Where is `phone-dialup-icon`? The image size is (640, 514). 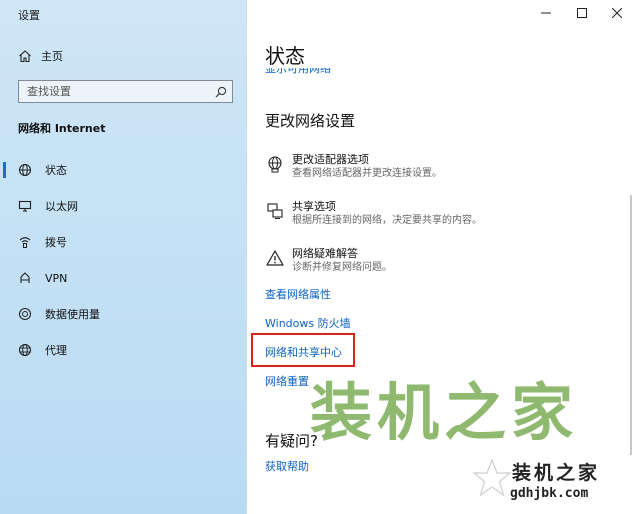
phone-dialup-icon is located at coordinates (25, 242).